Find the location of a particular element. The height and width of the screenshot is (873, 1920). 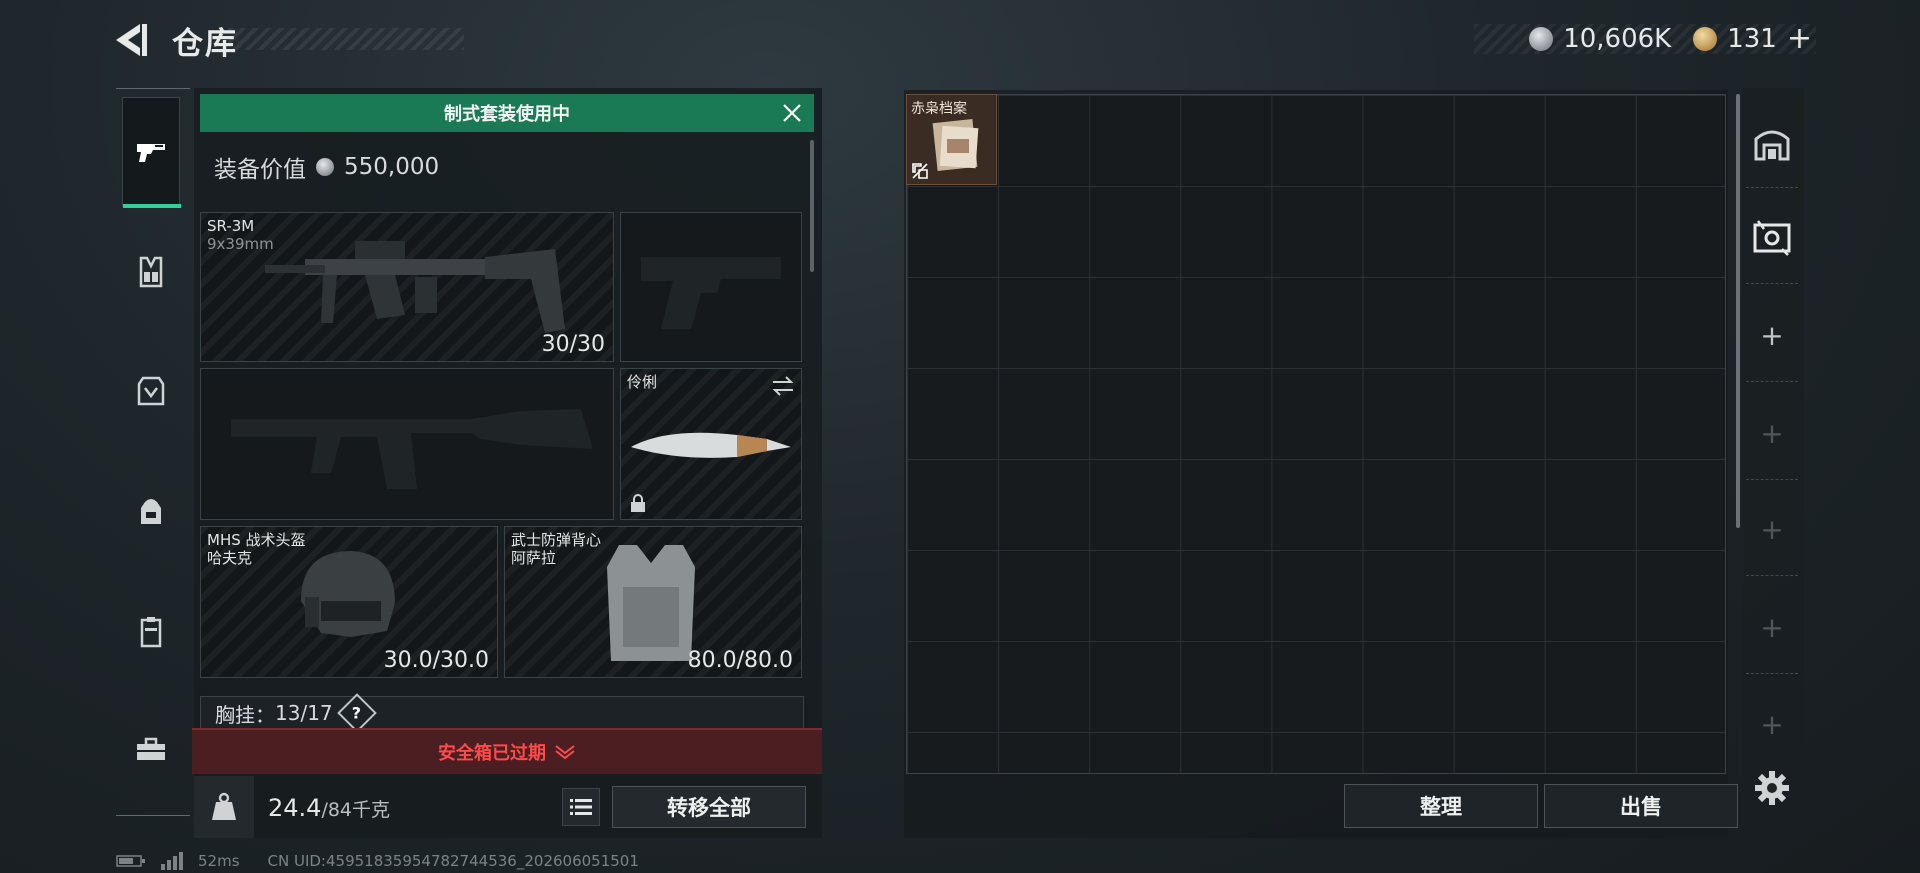

list-icon is located at coordinates (581, 807).